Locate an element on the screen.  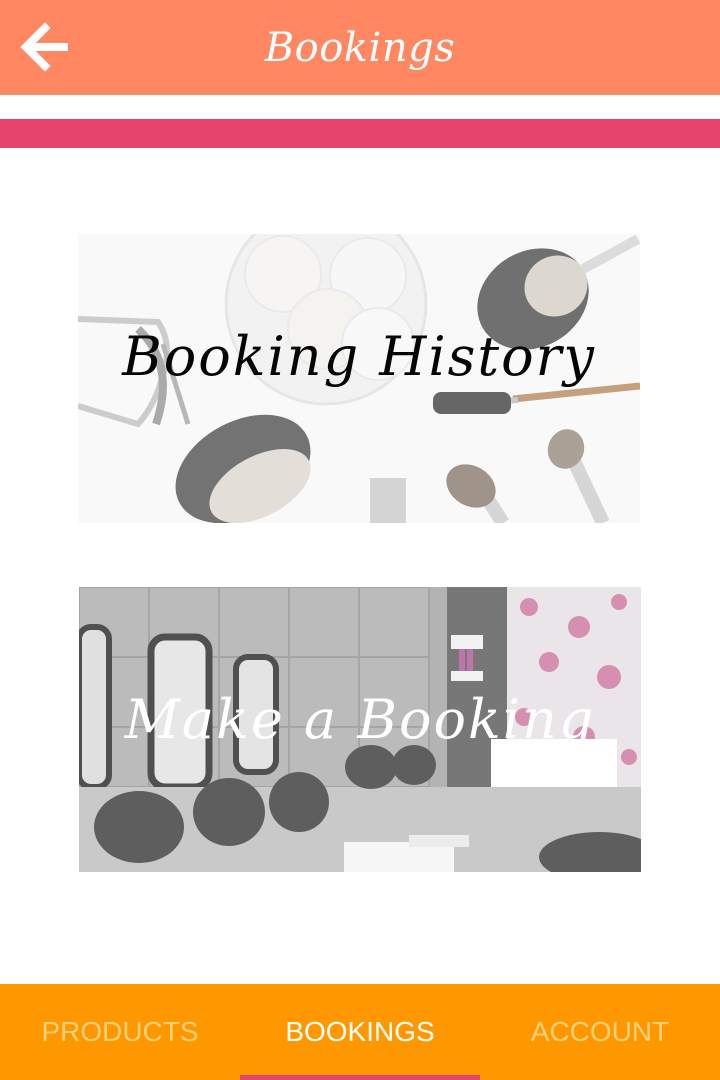
tab-account: ACCOUNT is located at coordinates (600, 1032).